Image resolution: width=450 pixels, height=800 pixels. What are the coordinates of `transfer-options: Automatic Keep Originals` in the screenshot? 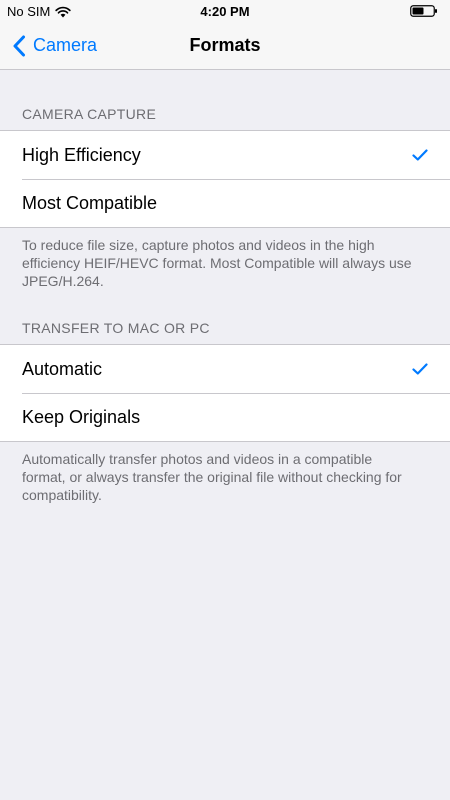 It's located at (225, 393).